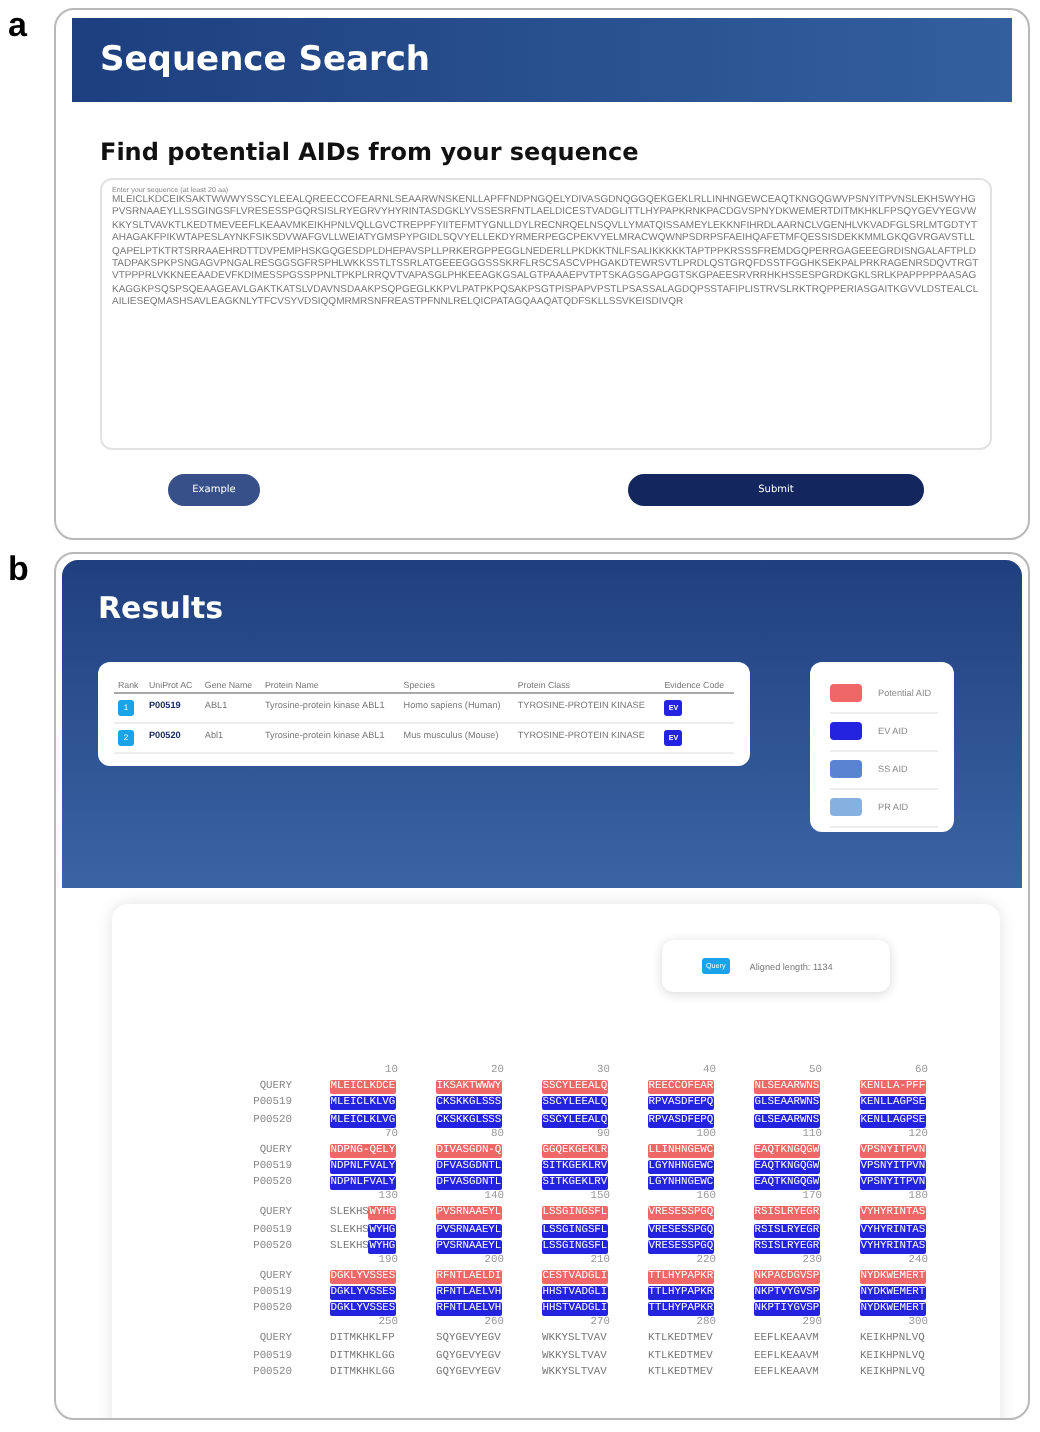 The width and height of the screenshot is (1040, 1432). What do you see at coordinates (17, 25) in the screenshot?
I see `figure-label: a` at bounding box center [17, 25].